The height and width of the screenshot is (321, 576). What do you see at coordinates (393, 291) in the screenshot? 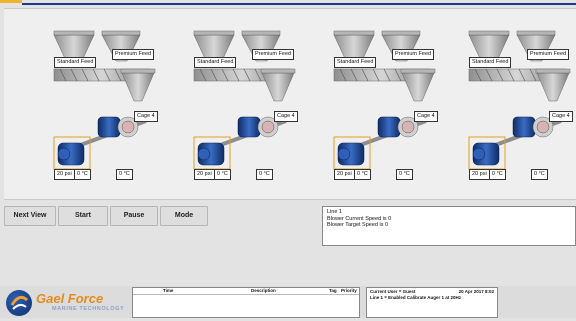
I see `current-user: Current User = Guest` at bounding box center [393, 291].